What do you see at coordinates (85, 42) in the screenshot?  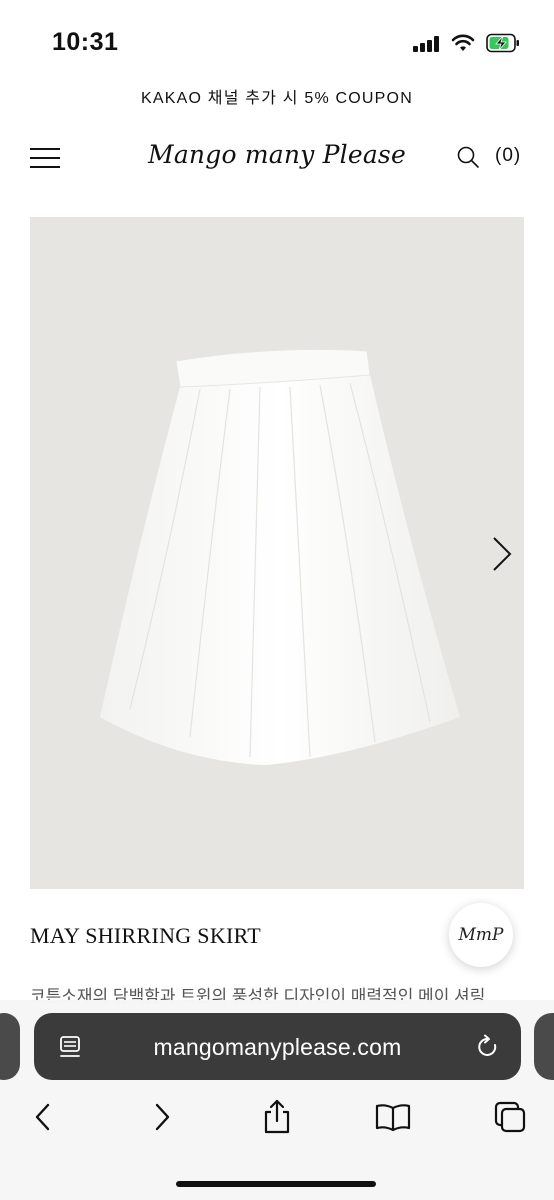 I see `status-time: 10:31` at bounding box center [85, 42].